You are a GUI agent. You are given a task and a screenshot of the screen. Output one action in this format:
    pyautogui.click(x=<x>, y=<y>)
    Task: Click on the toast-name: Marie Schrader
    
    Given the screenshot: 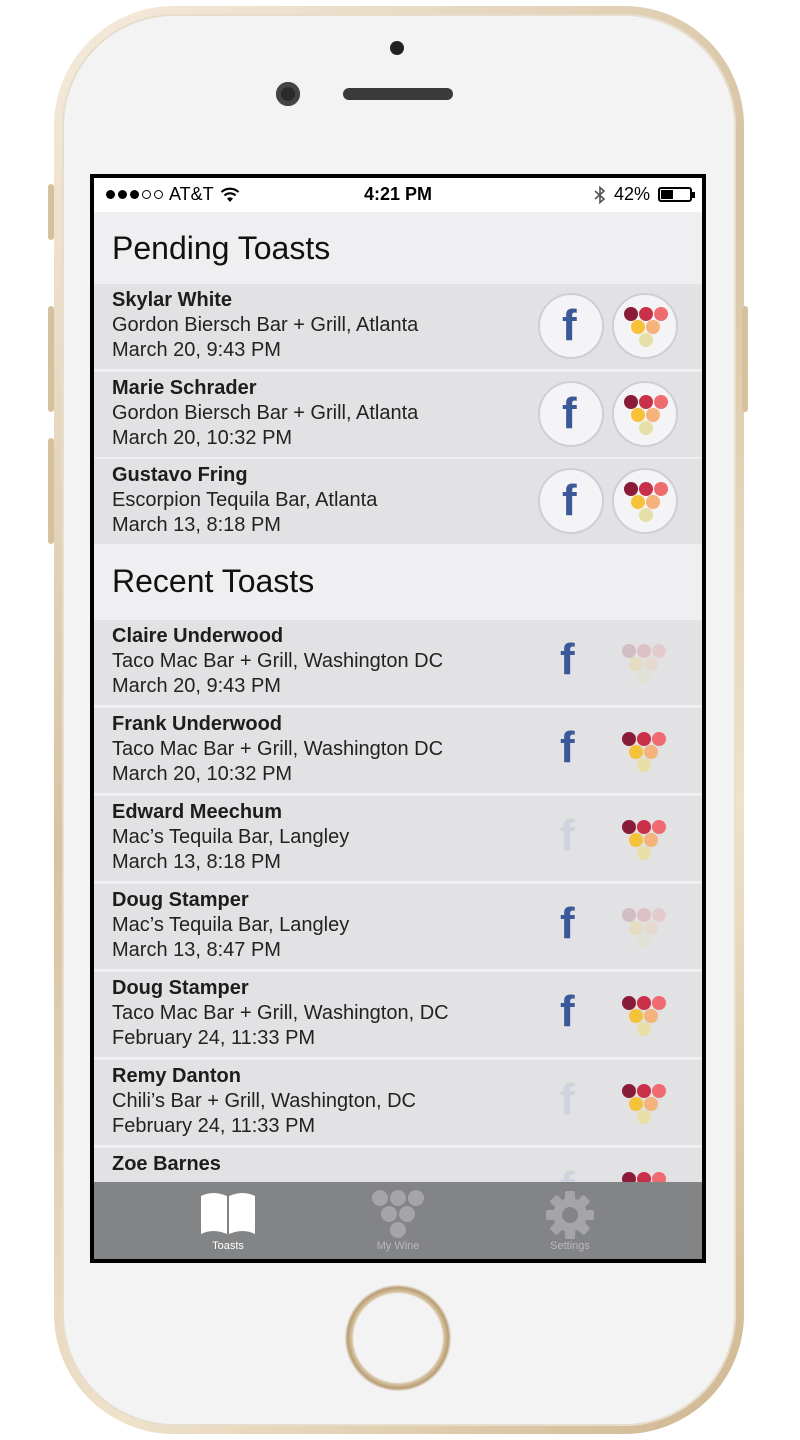 What is the action you would take?
    pyautogui.click(x=184, y=388)
    